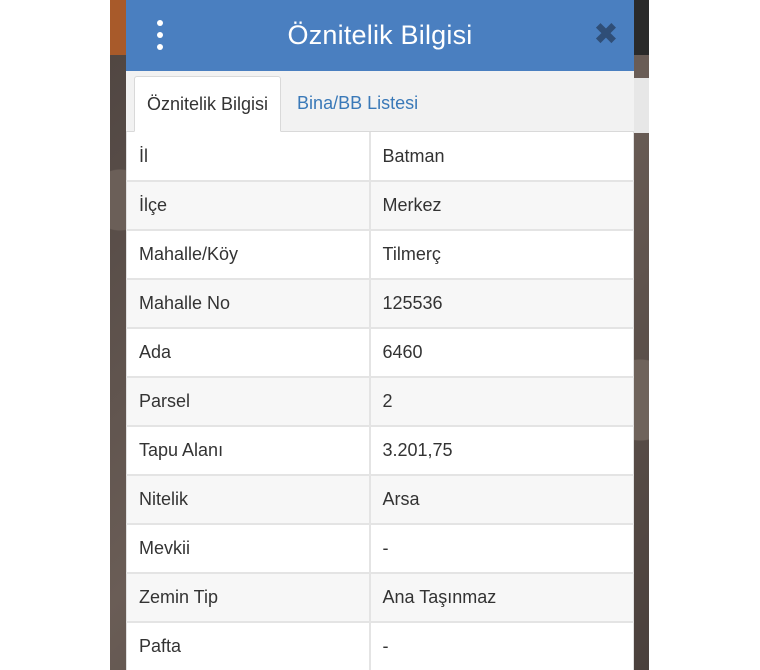 This screenshot has width=760, height=670. I want to click on table-row: Mahalle No 125536, so click(380, 304).